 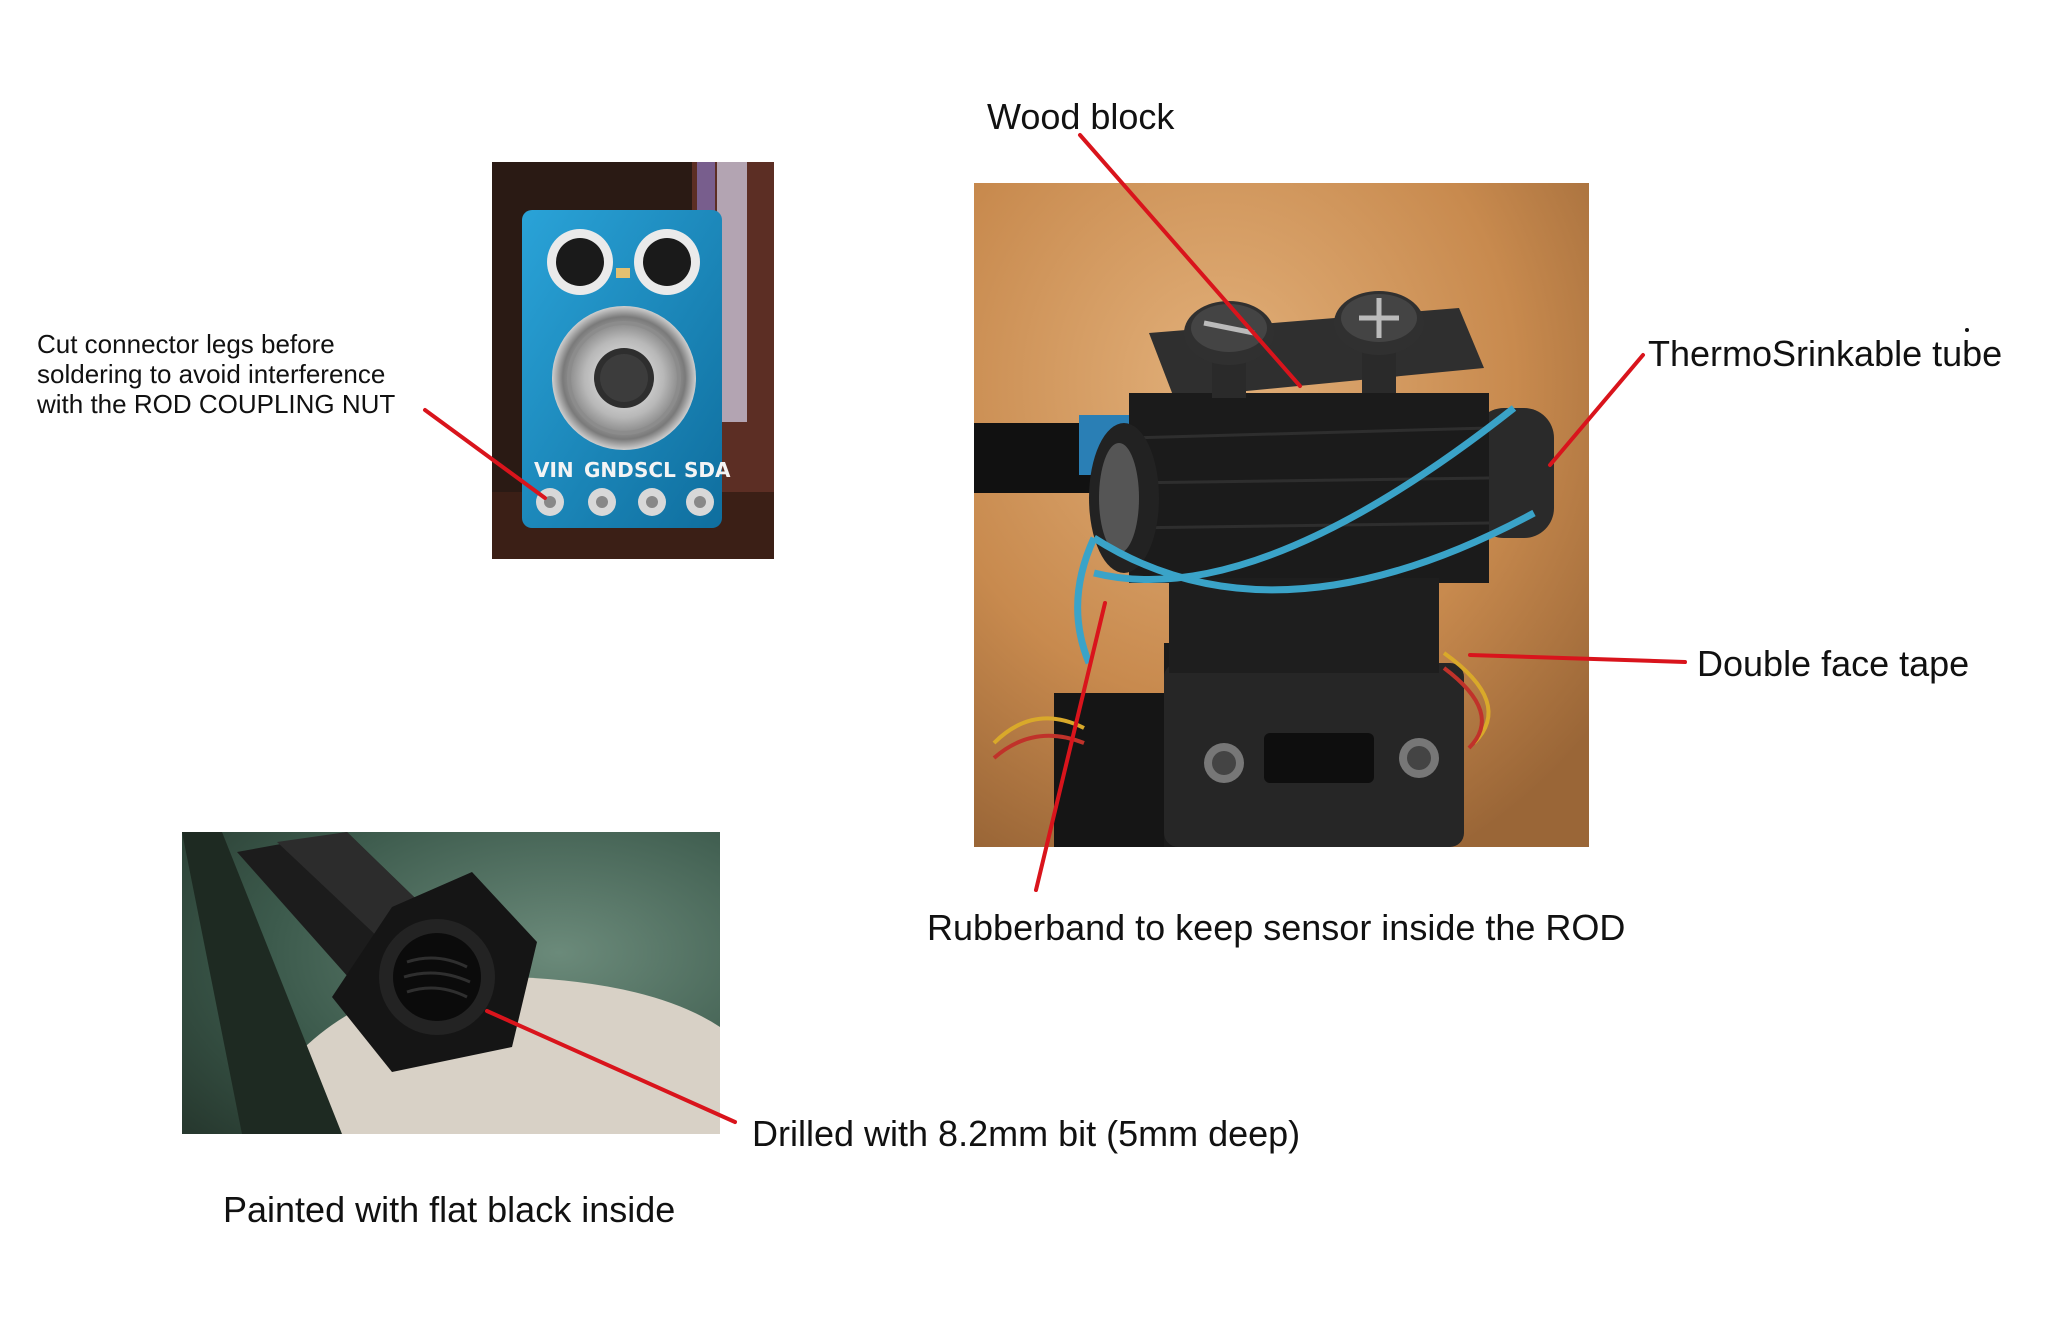 I want to click on pointer-rubberband, so click(x=1070, y=746).